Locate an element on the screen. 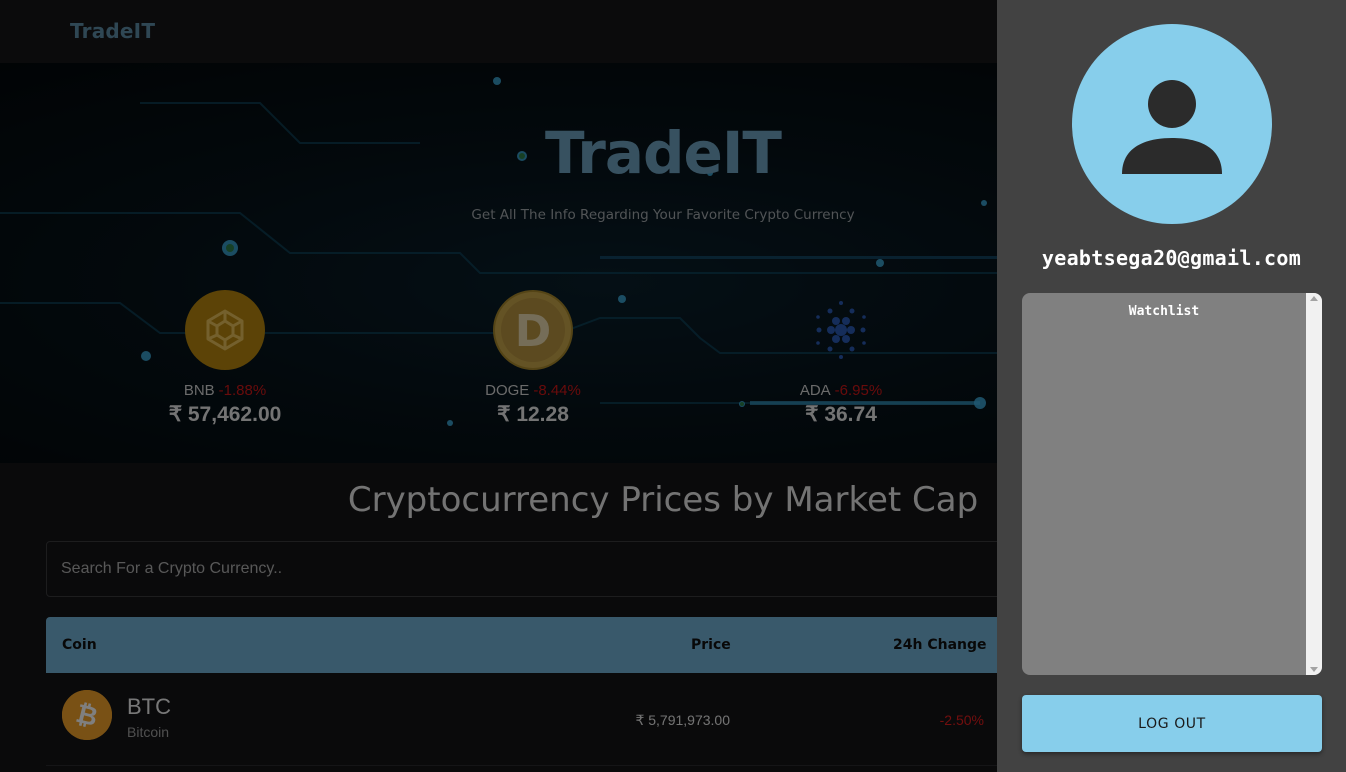 This screenshot has height=772, width=1346. user-avatar-icon is located at coordinates (1172, 124).